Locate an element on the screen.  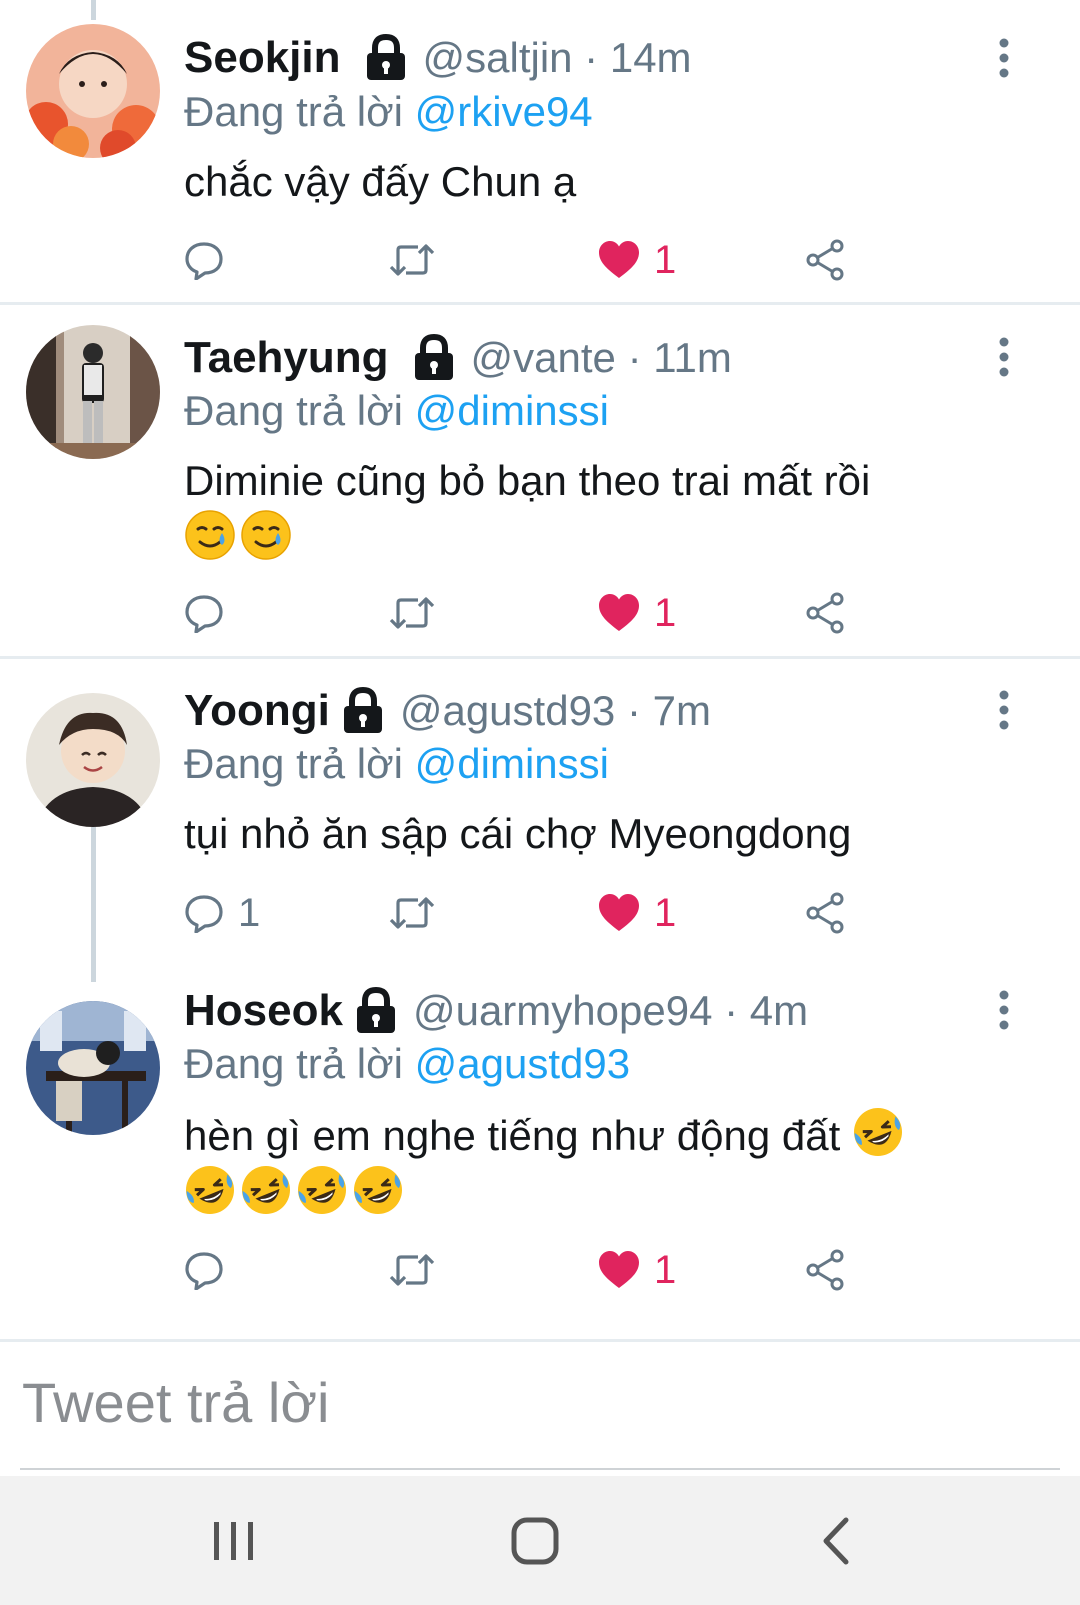
handle-and-time: @saltjin · 14m is located at coordinates (557, 57).